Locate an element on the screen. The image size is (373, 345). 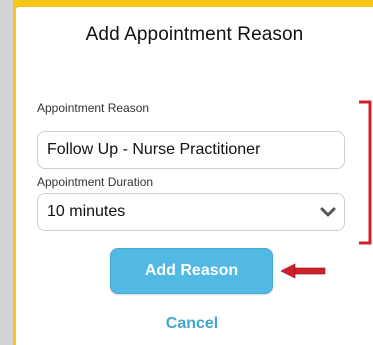
add-reason-button: Add Reason is located at coordinates (191, 271).